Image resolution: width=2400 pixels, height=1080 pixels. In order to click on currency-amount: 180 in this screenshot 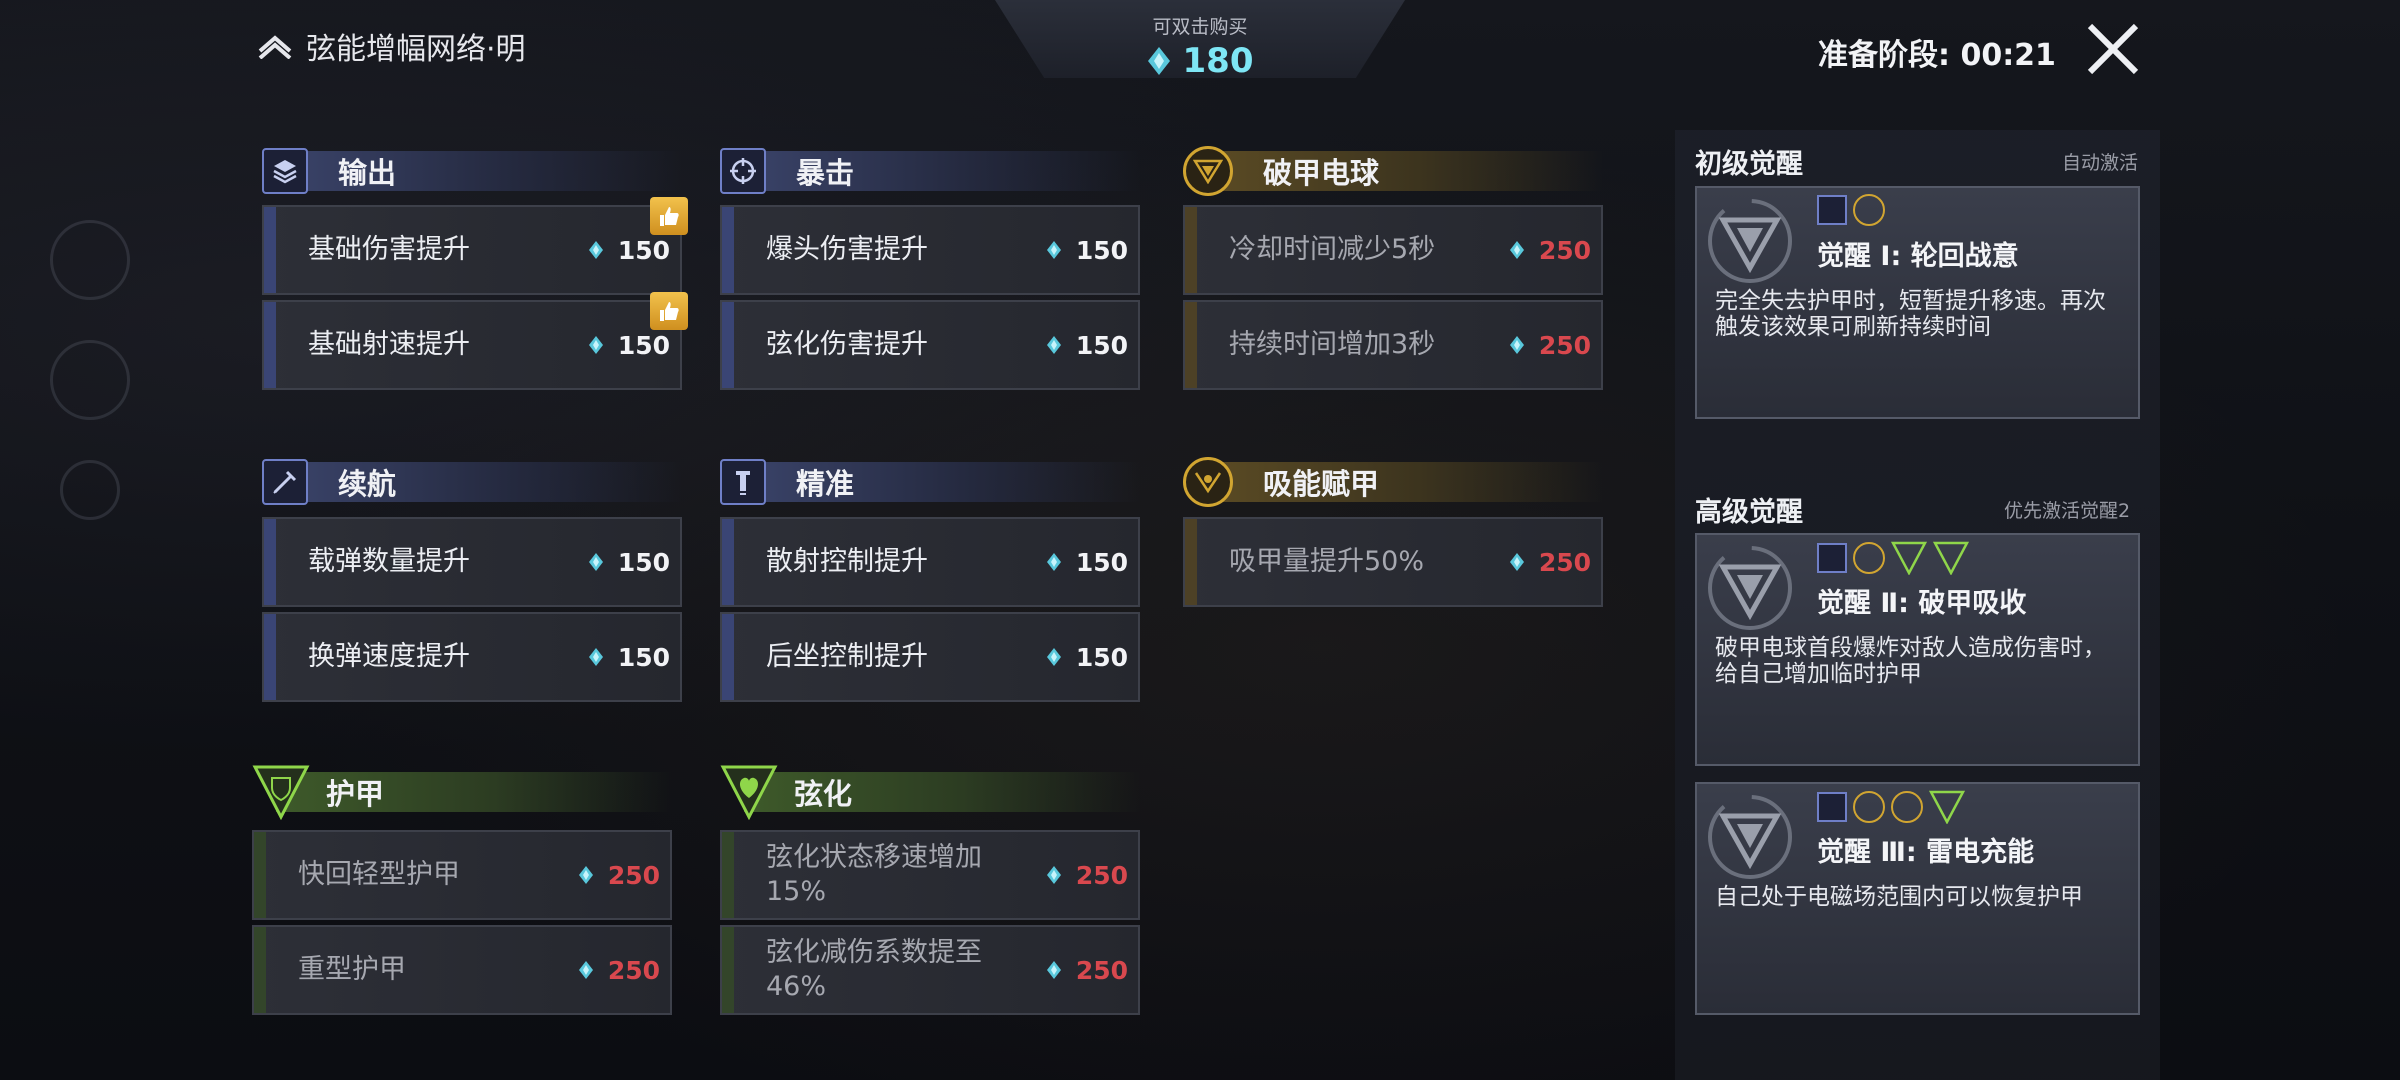, I will do `click(1200, 61)`.